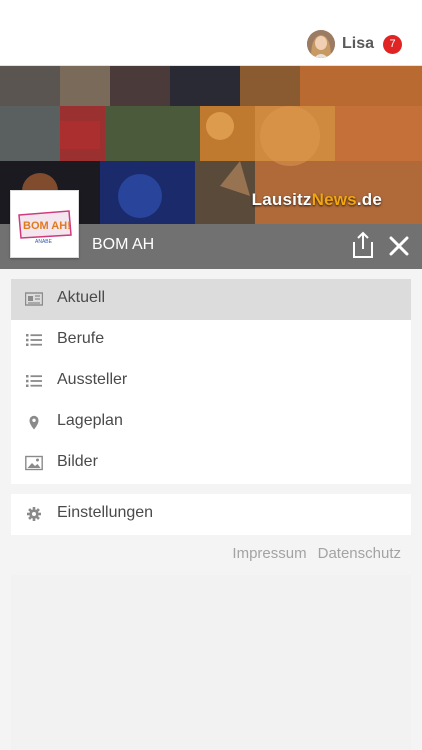 Image resolution: width=422 pixels, height=750 pixels. I want to click on menu-item-label: Aussteller, so click(92, 379).